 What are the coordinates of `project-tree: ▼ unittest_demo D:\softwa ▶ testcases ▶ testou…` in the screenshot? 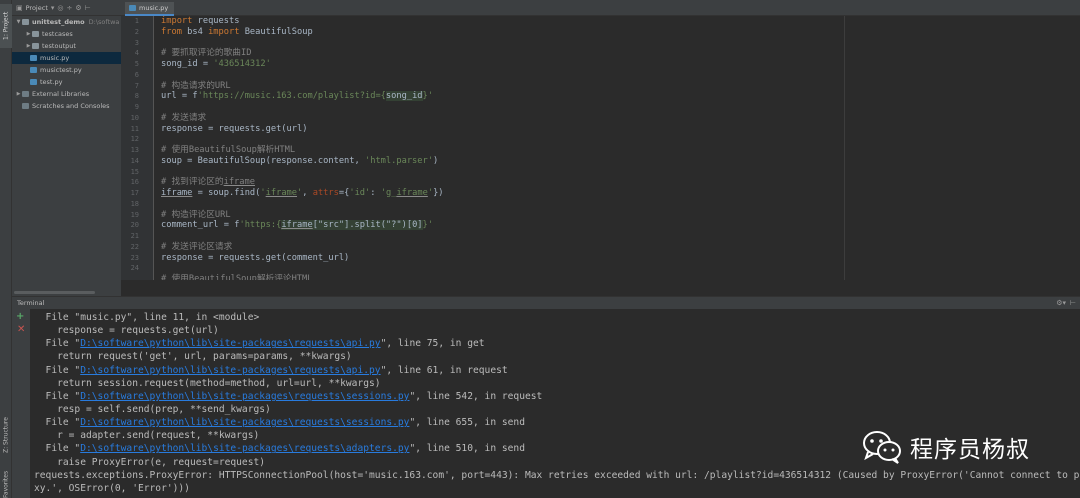 It's located at (66, 64).